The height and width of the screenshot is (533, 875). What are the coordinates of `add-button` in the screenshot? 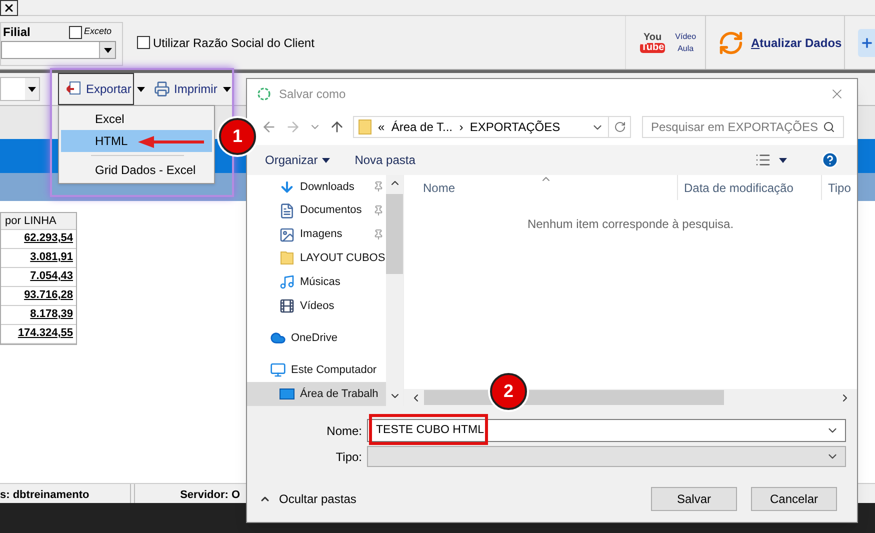 It's located at (866, 42).